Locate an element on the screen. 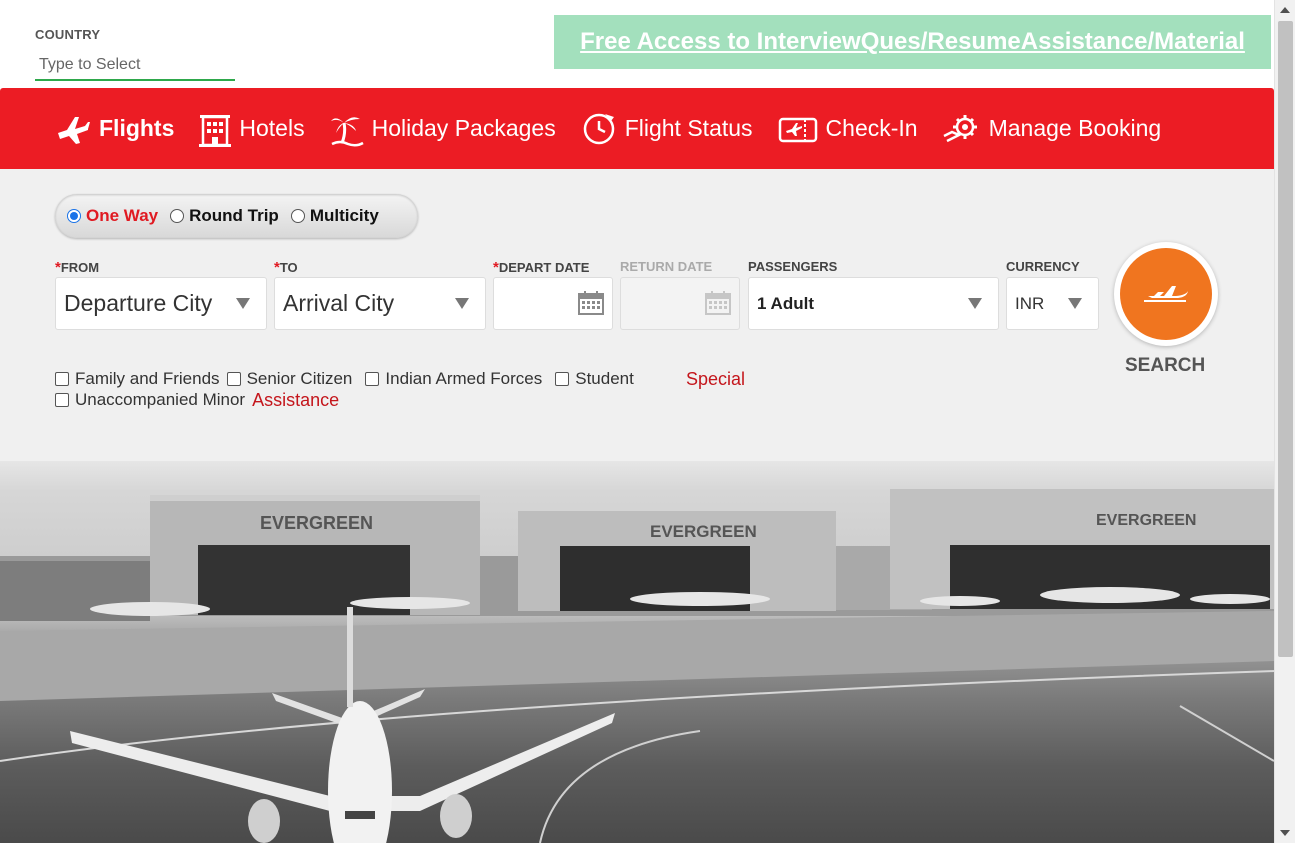 Image resolution: width=1295 pixels, height=843 pixels. student-checkbox is located at coordinates (562, 379).